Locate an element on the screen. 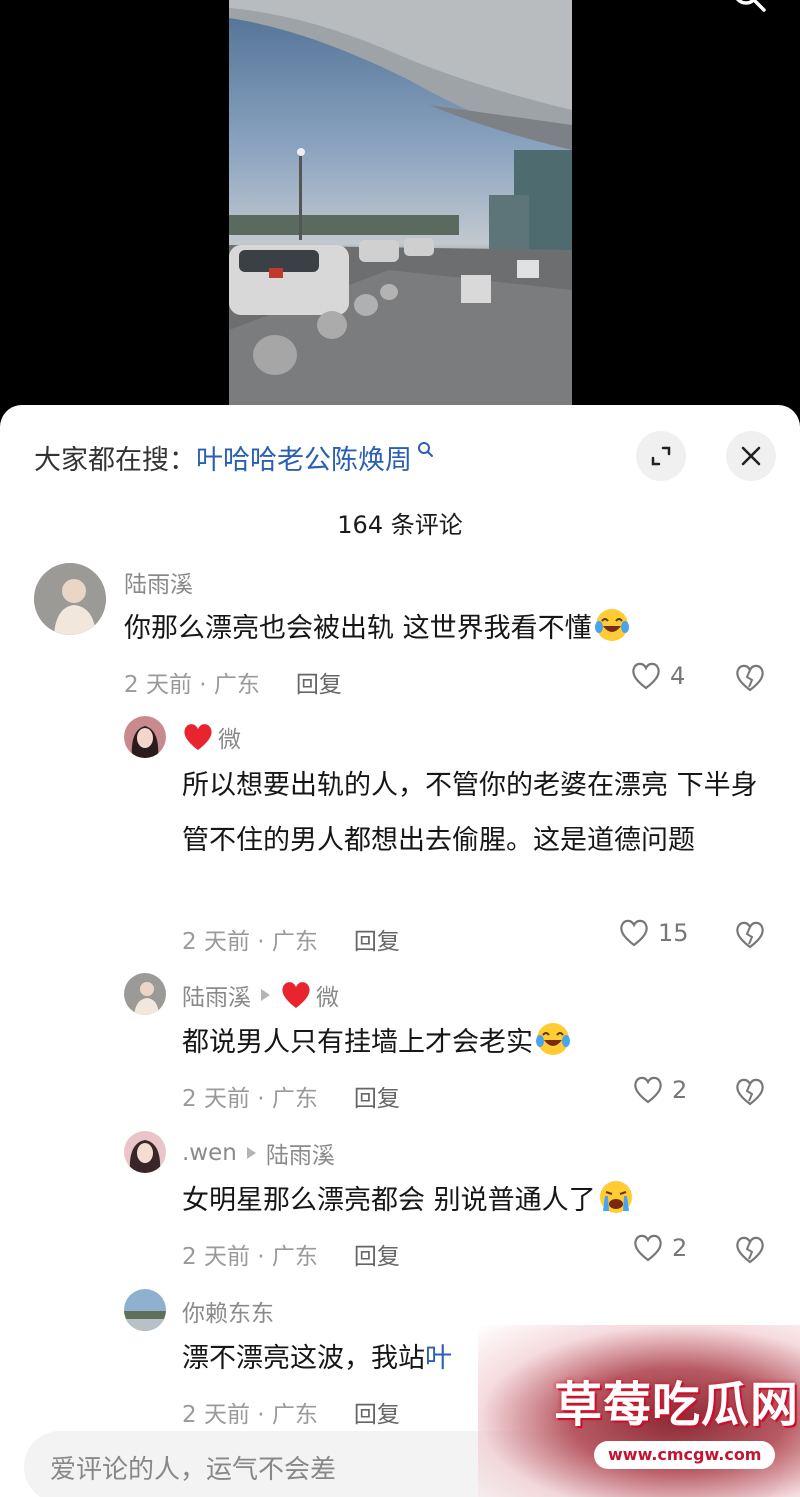 This screenshot has height=1497, width=800. reply-to-author: 陆雨溪 is located at coordinates (300, 1156).